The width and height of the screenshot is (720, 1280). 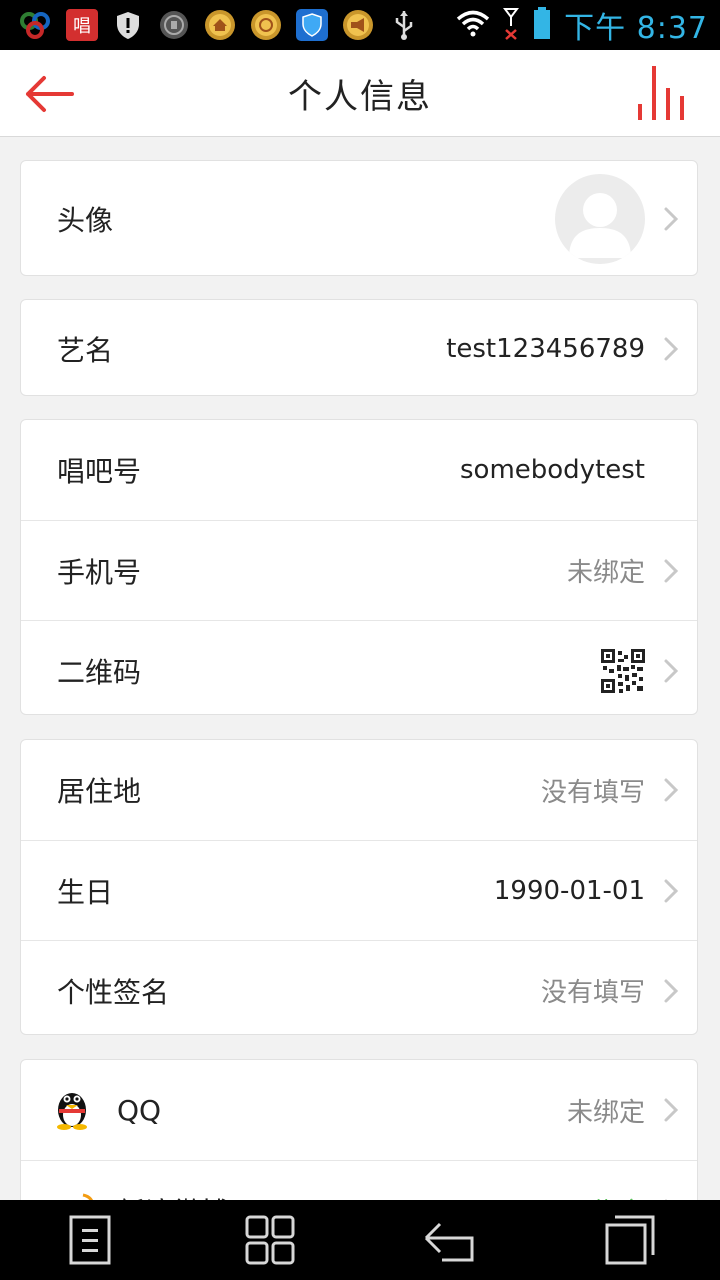 What do you see at coordinates (592, 993) in the screenshot?
I see `signature-value: 没有填写` at bounding box center [592, 993].